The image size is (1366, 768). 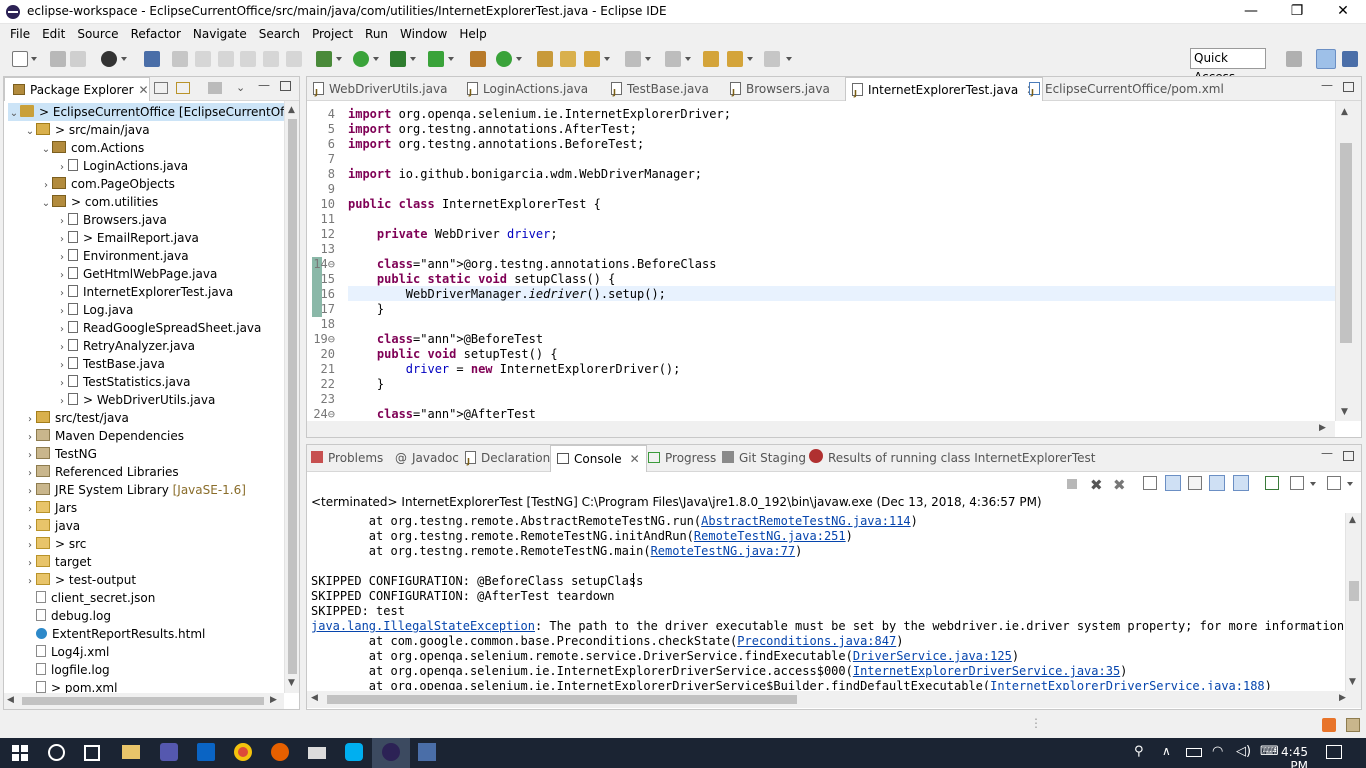 What do you see at coordinates (1217, 483) in the screenshot?
I see `show-console-on-stdout-icon` at bounding box center [1217, 483].